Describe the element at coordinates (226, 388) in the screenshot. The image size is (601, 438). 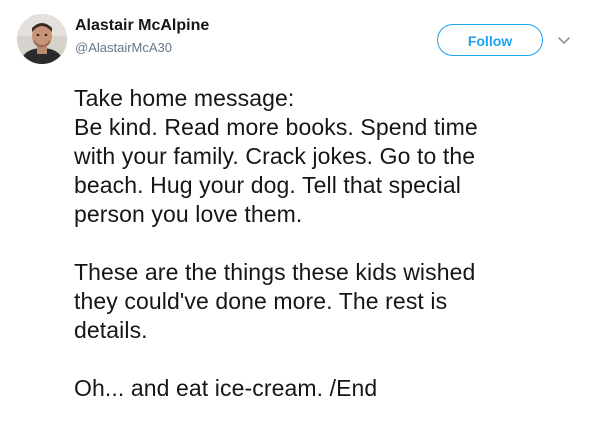
I see `tweet-line: Oh... and eat ice-cream. /End` at that location.